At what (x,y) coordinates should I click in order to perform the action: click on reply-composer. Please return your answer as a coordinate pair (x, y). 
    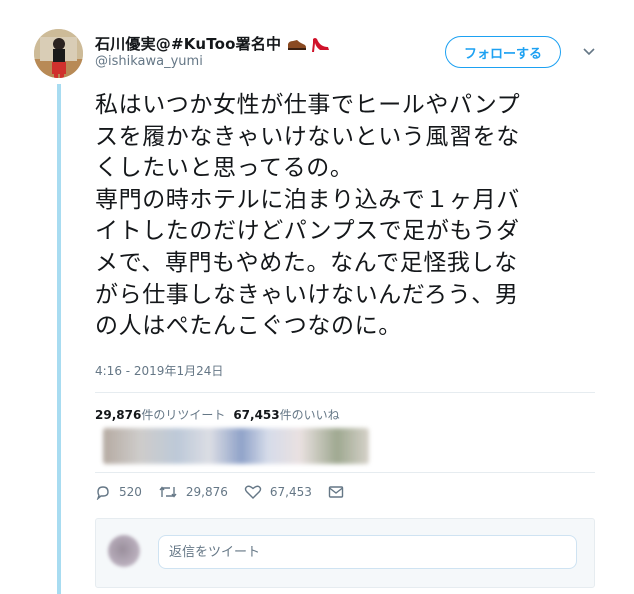
    Looking at the image, I should click on (345, 553).